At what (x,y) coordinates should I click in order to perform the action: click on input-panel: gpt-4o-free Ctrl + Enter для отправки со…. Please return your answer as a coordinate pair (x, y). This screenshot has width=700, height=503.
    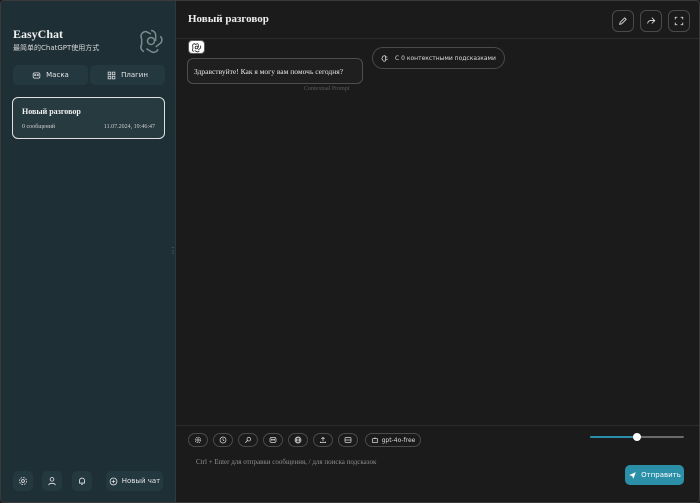
    Looking at the image, I should click on (437, 463).